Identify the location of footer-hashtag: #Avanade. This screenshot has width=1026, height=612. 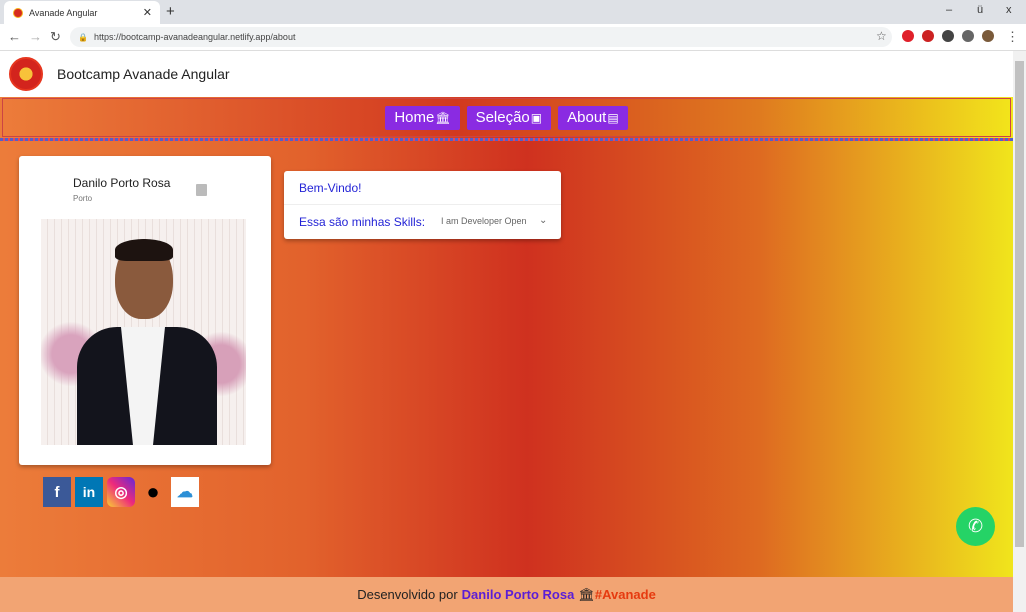
(625, 594).